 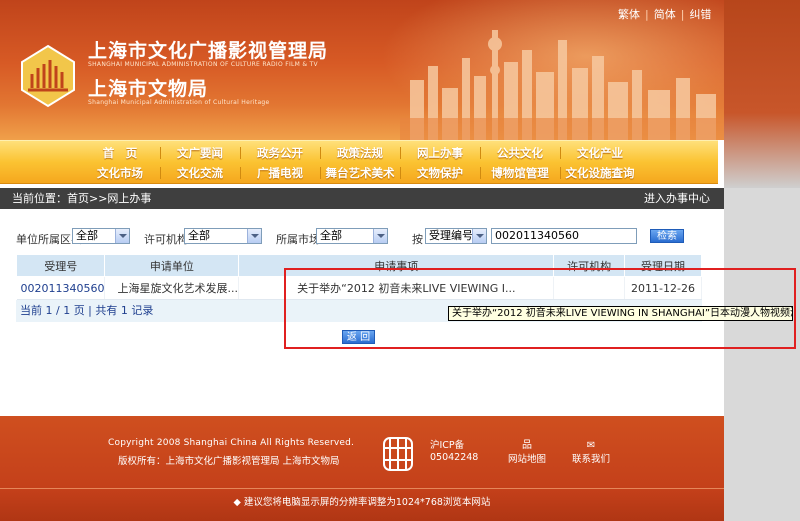 I want to click on agency-label: 许可机构, so click(x=166, y=239).